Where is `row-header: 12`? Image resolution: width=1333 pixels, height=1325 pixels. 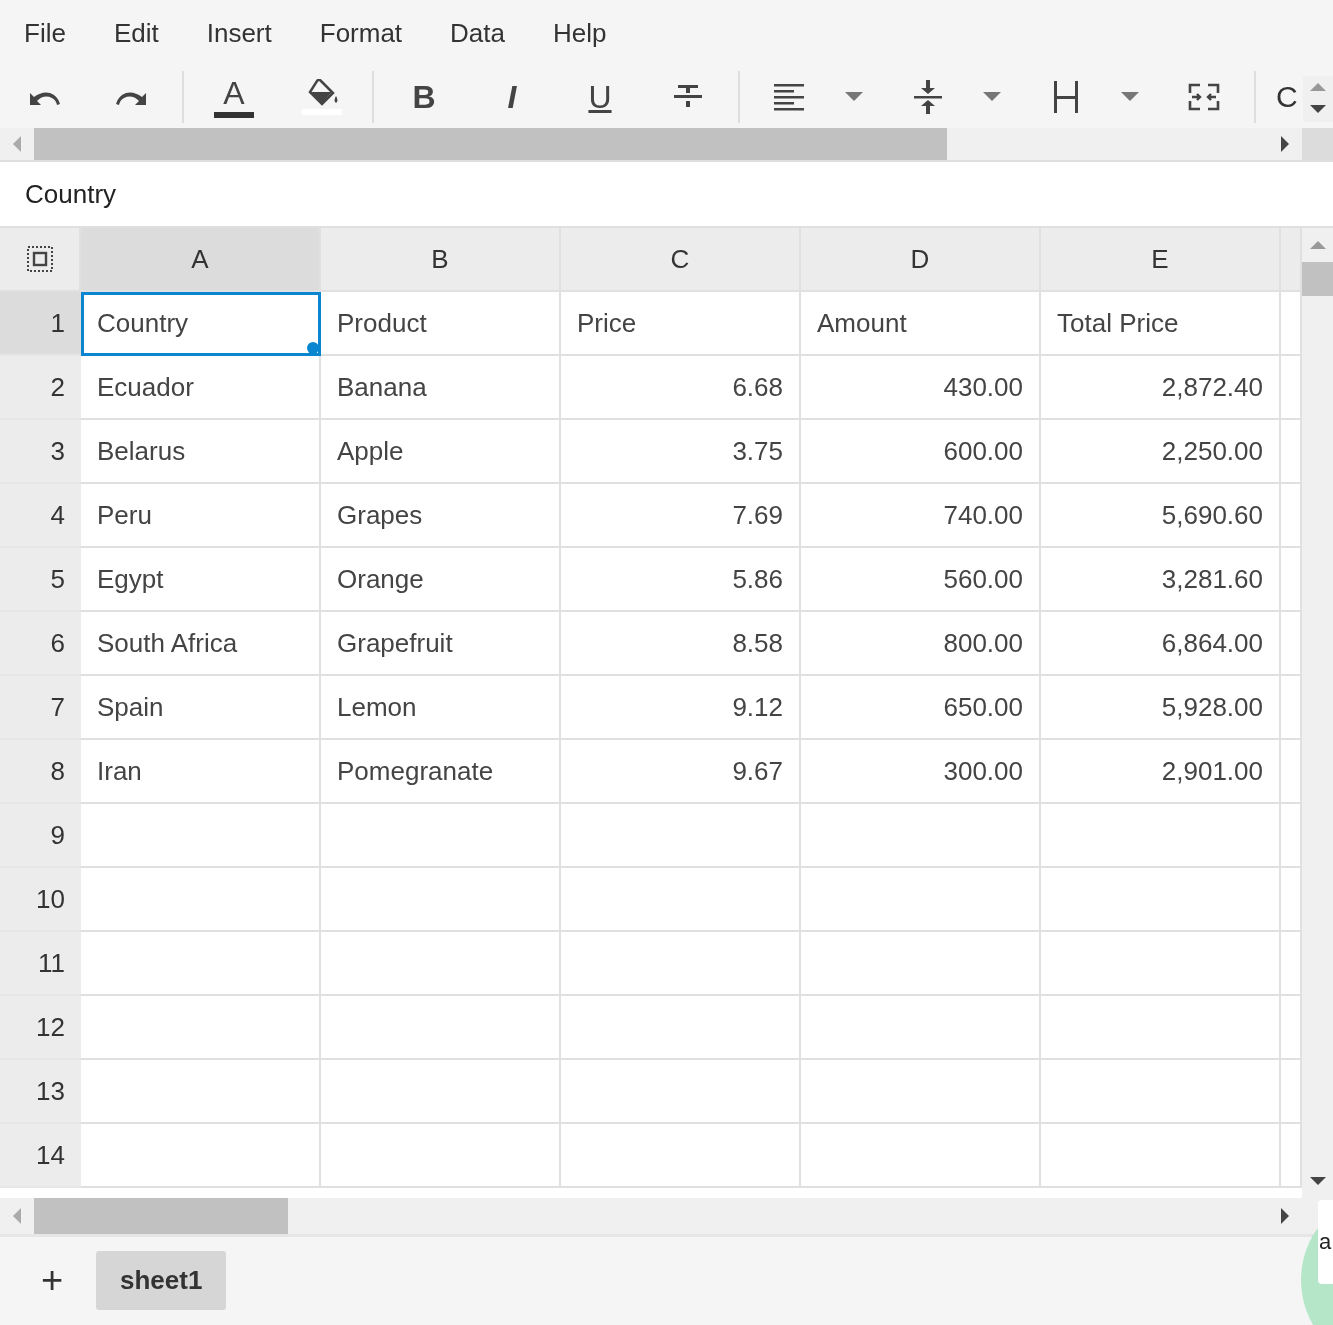
row-header: 12 is located at coordinates (40, 1028).